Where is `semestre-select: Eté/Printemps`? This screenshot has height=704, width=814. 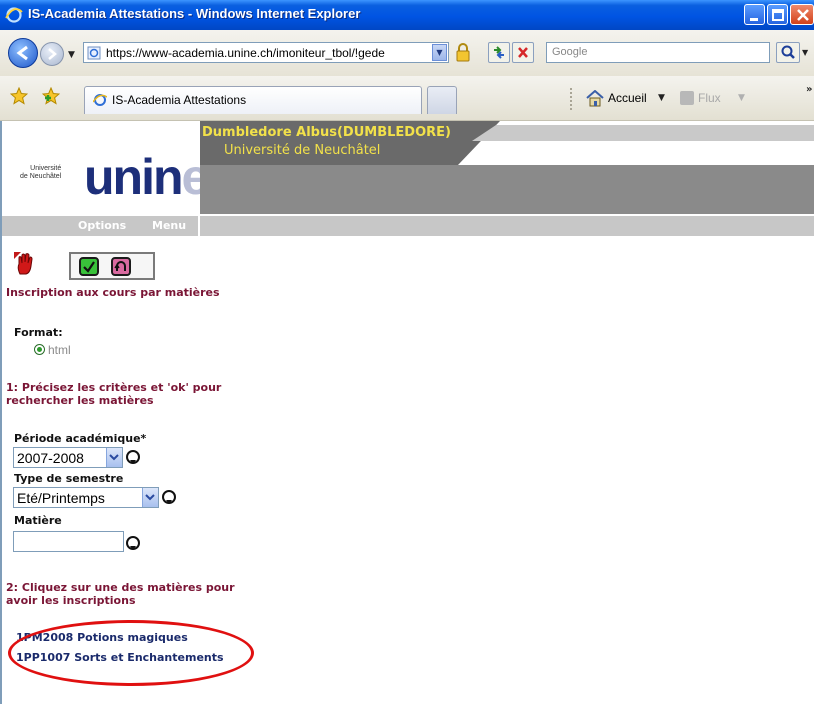 semestre-select: Eté/Printemps is located at coordinates (86, 497).